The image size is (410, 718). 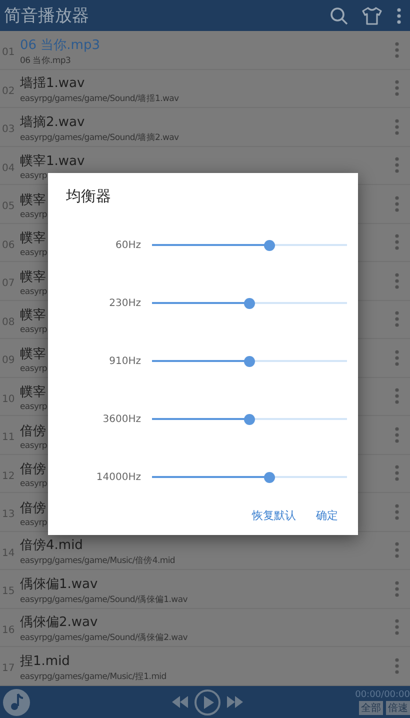 I want to click on speed-button: 倍速, so click(x=398, y=707).